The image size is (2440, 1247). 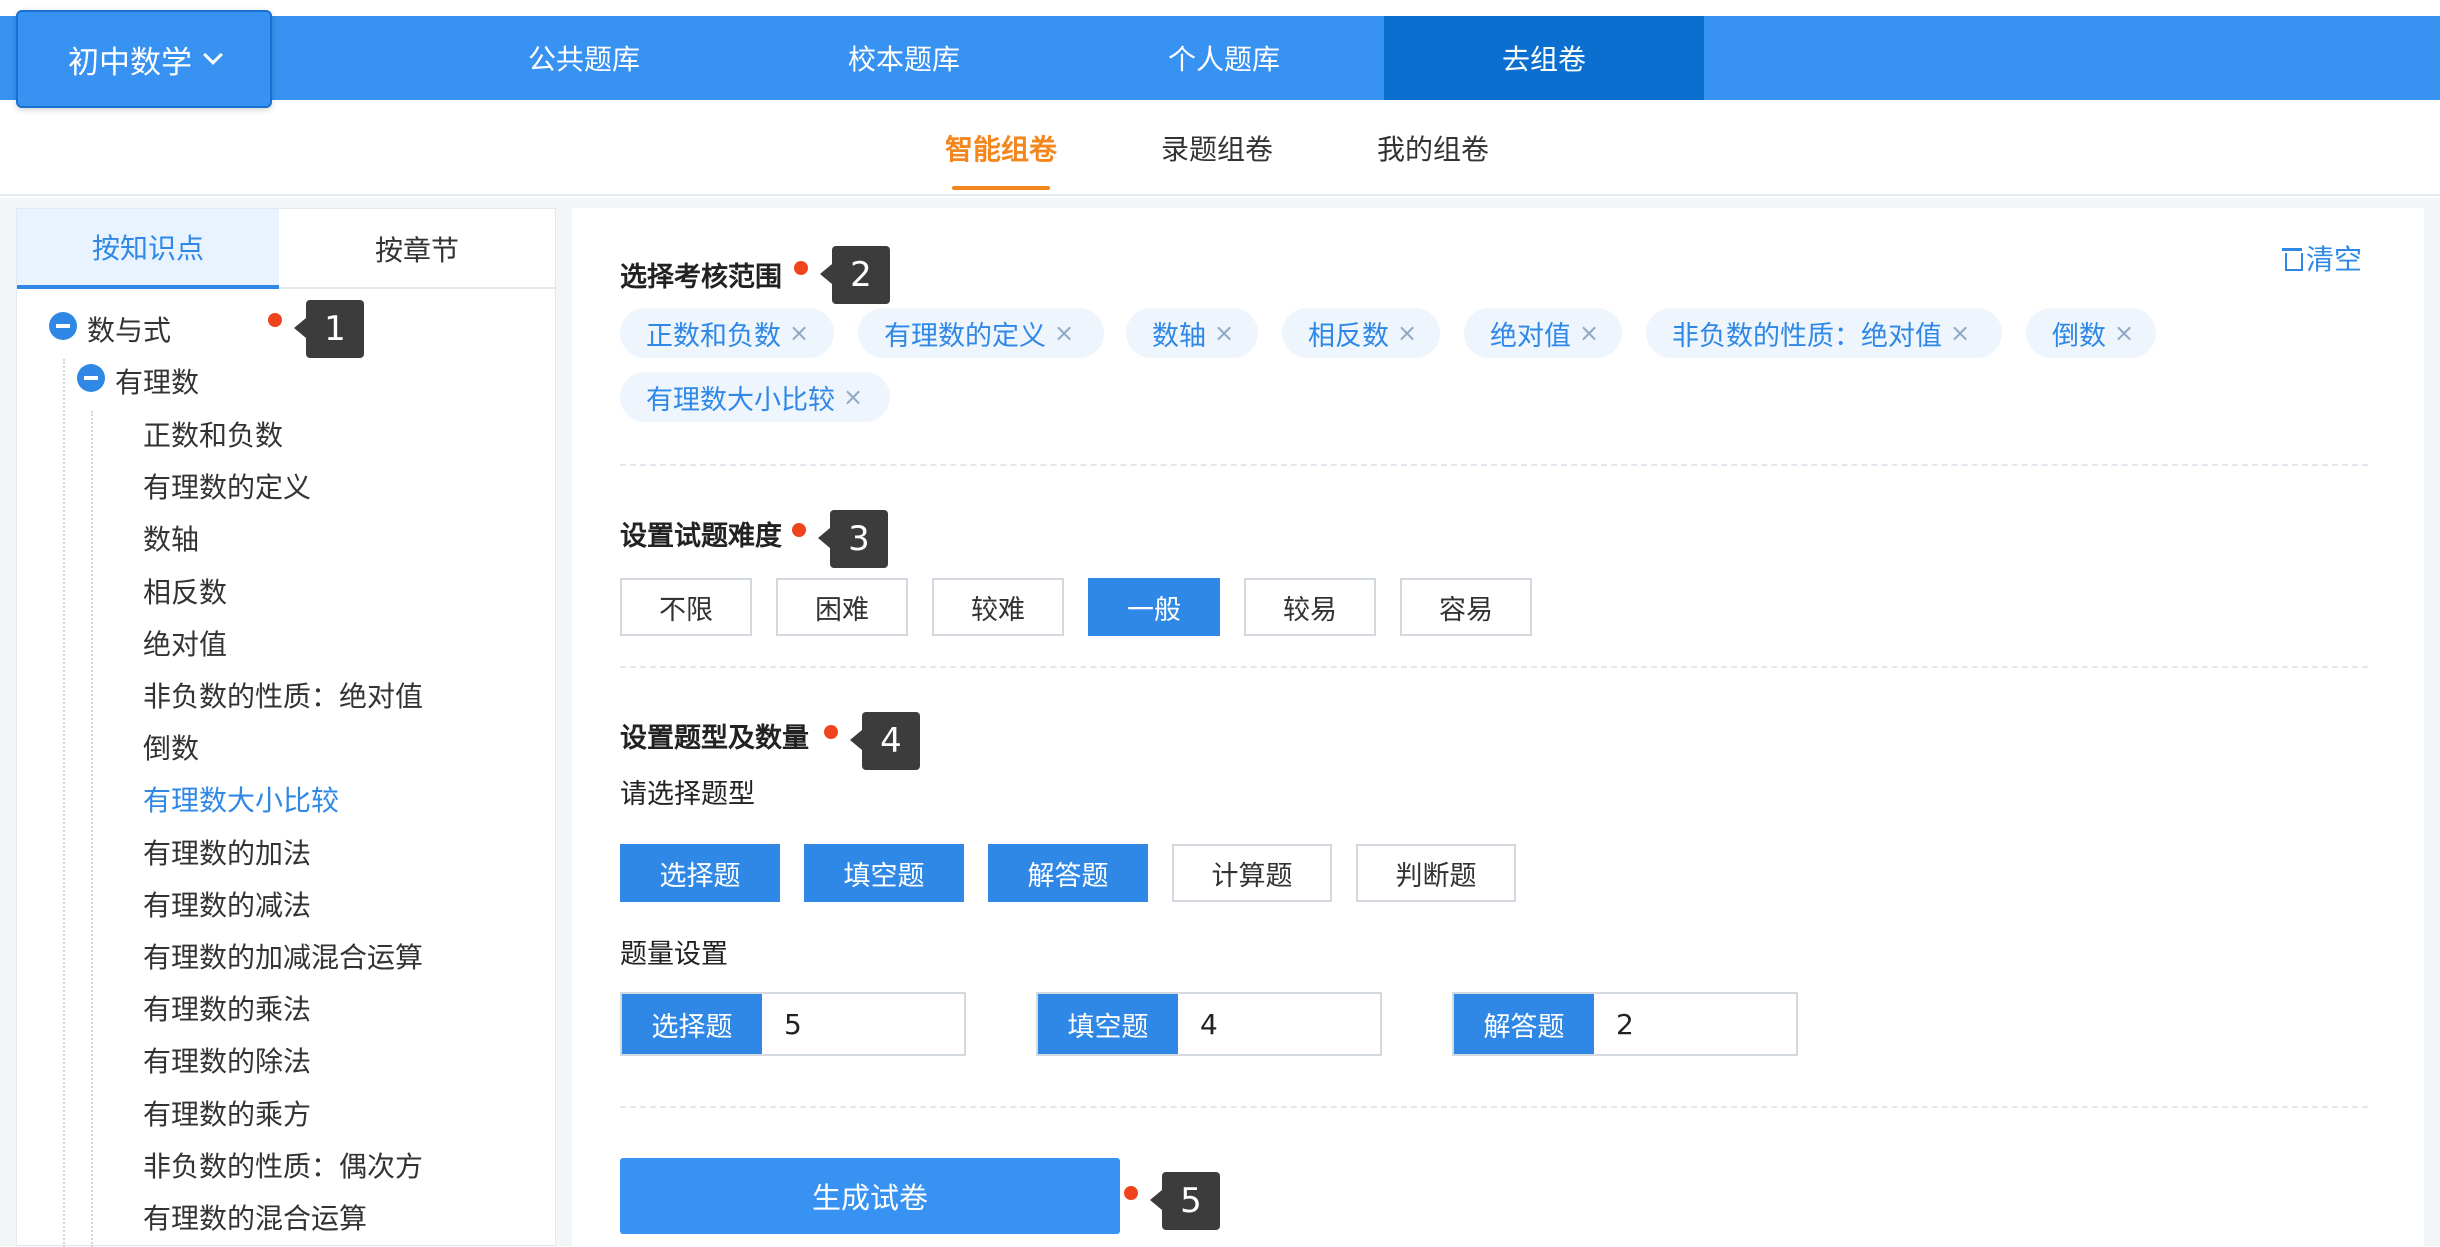 What do you see at coordinates (1310, 607) in the screenshot?
I see `difficulty-option: 较易` at bounding box center [1310, 607].